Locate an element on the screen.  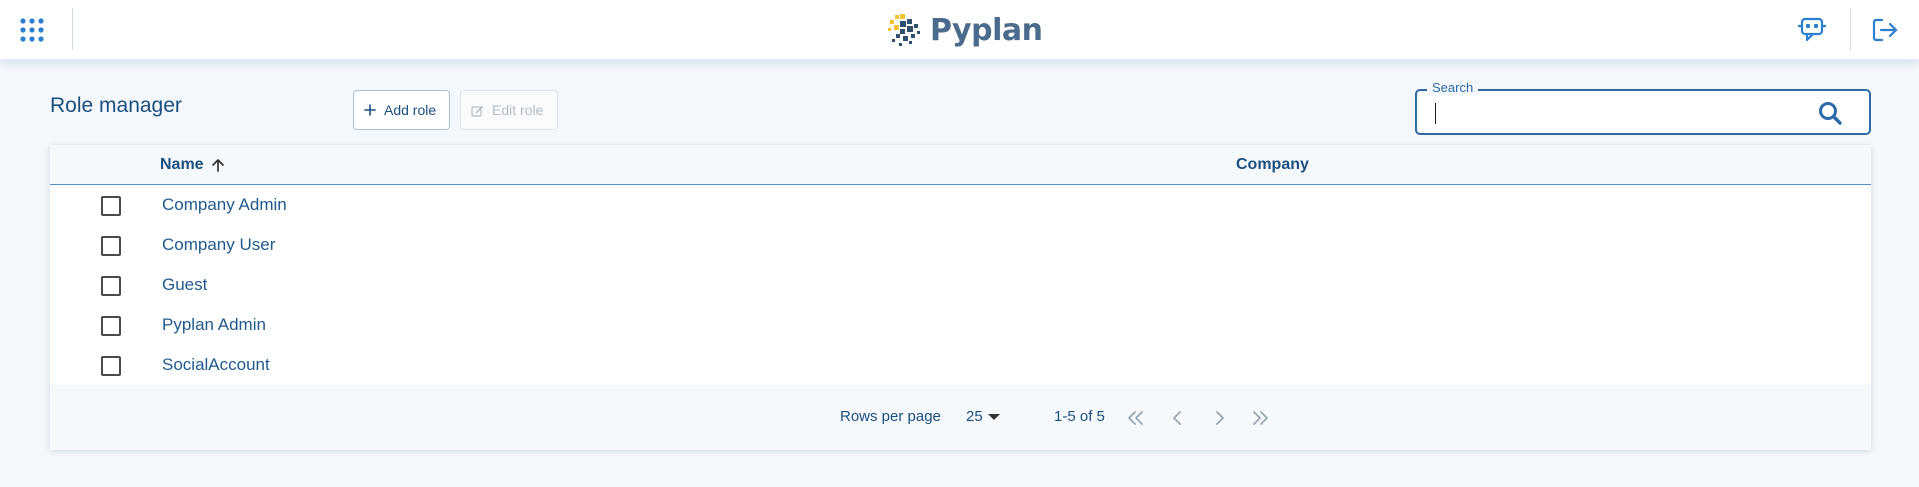
table-row: SocialAccount is located at coordinates (960, 365).